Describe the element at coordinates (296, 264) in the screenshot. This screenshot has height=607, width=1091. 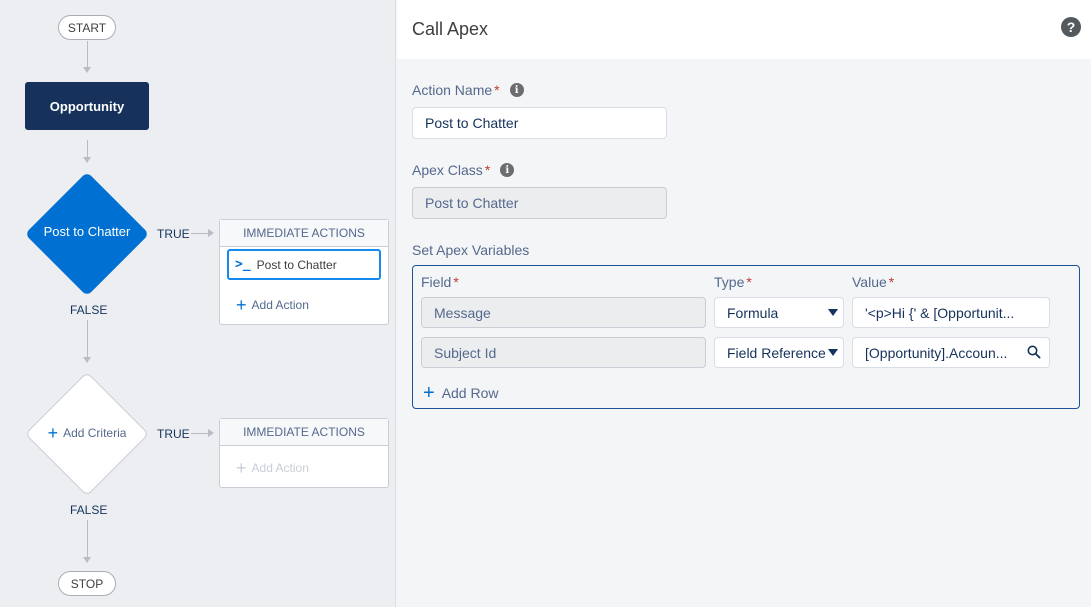
I see `action-item-label: Post to Chatter` at that location.